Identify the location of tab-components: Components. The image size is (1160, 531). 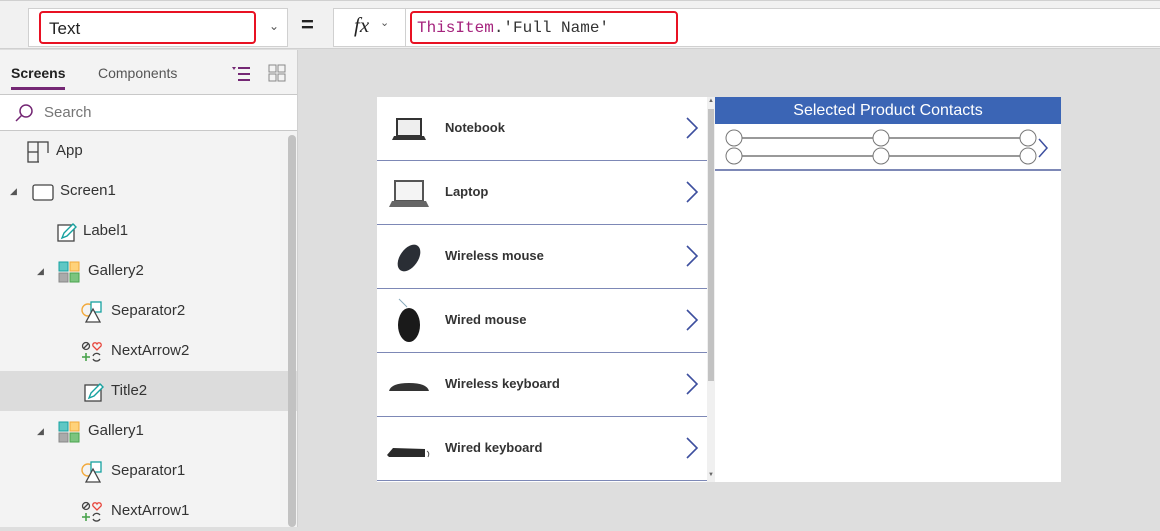
(137, 73).